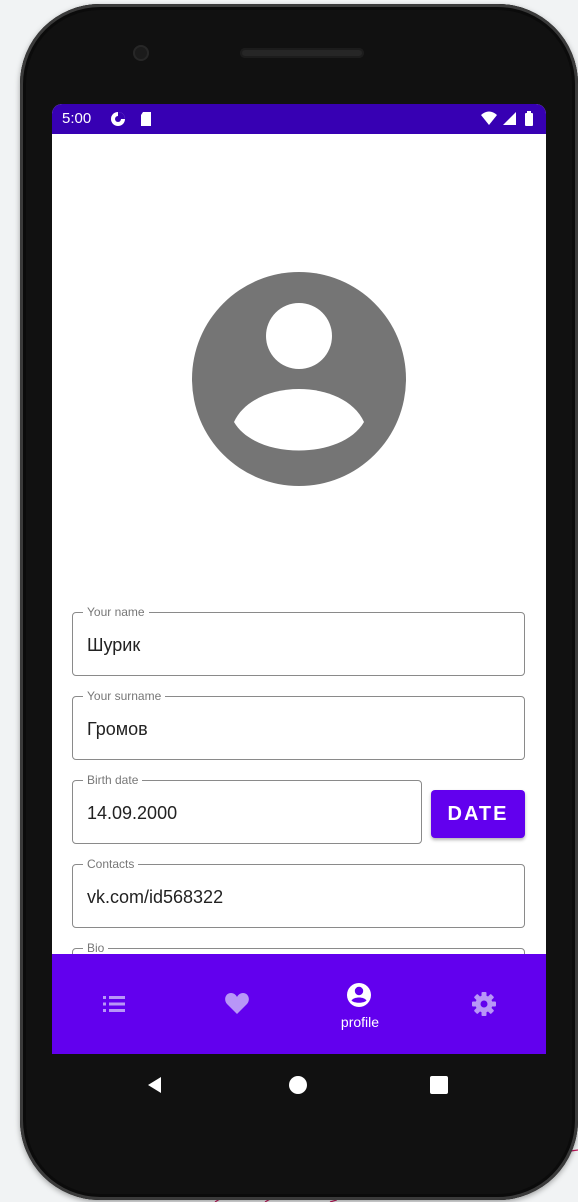 This screenshot has width=578, height=1202. I want to click on back-icon, so click(155, 1085).